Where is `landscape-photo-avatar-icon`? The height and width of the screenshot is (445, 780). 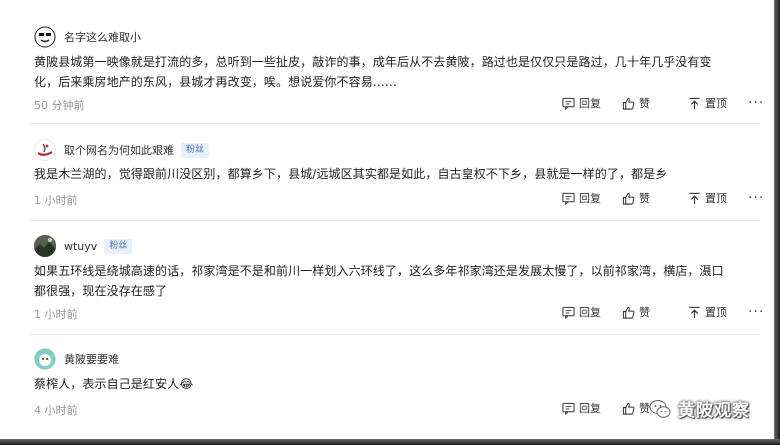 landscape-photo-avatar-icon is located at coordinates (45, 246).